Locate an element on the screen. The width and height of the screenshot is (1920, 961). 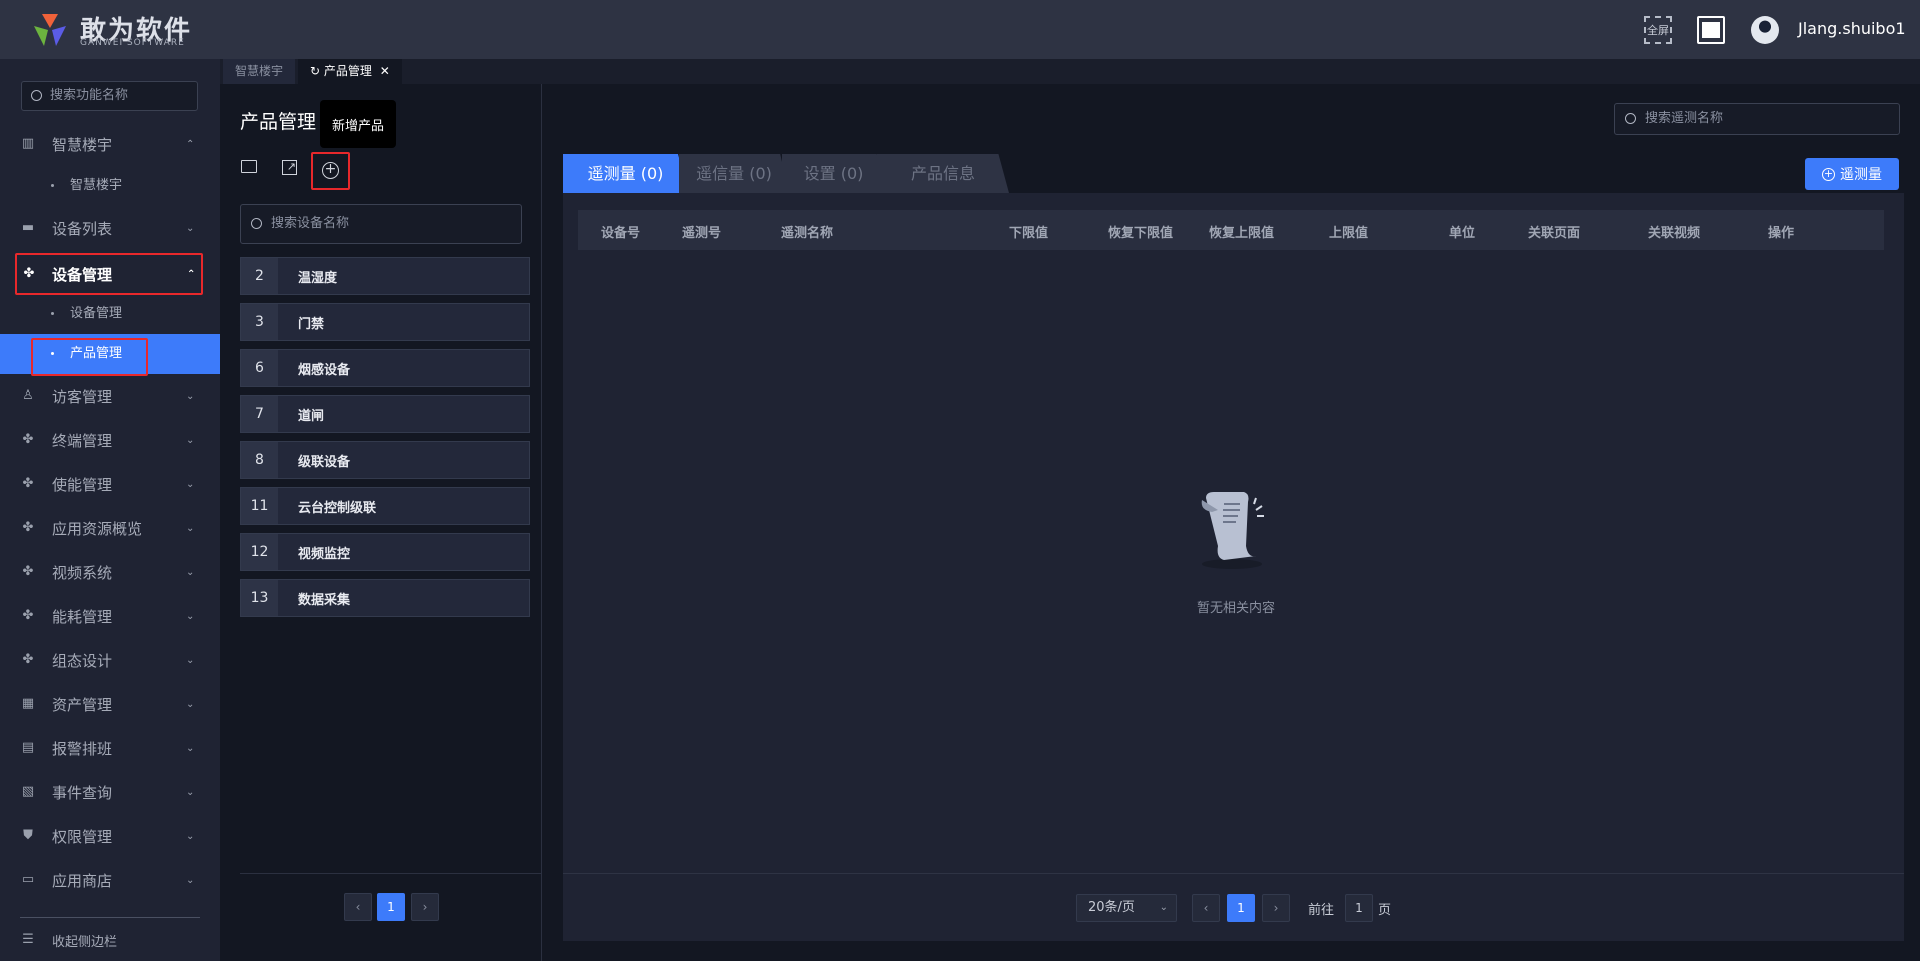
building-icon: ▥ is located at coordinates (28, 143).